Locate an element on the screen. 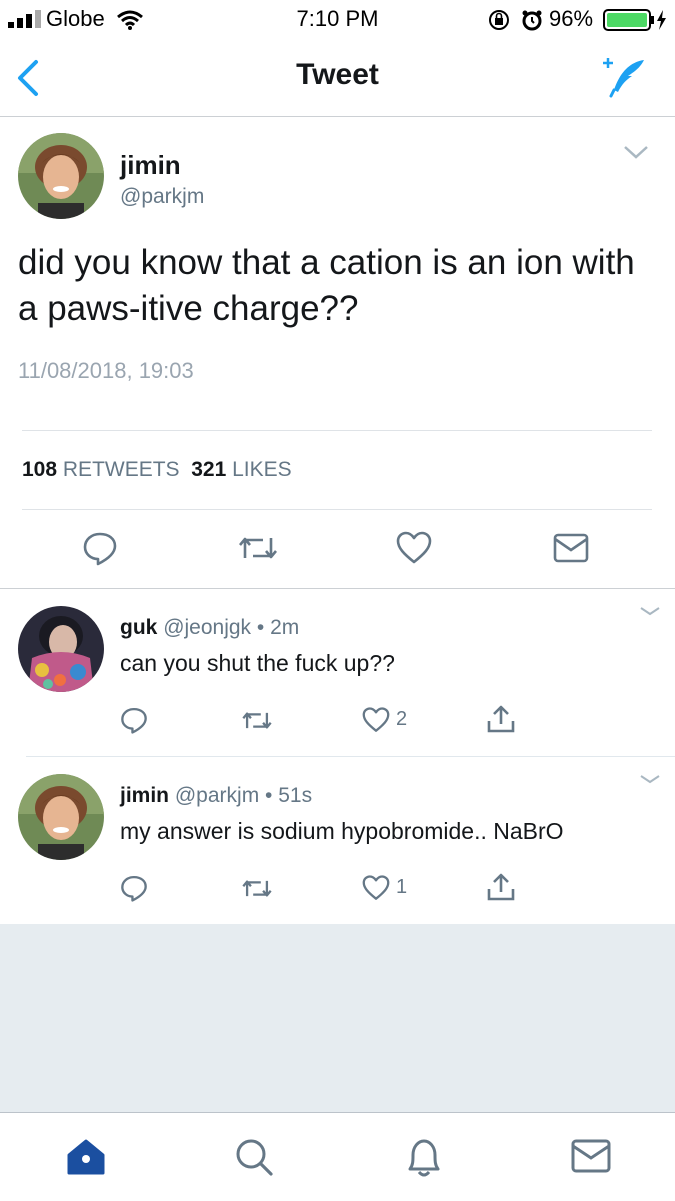 Image resolution: width=675 pixels, height=1201 pixels. status-bar: Globe 7:10 PM 96% is located at coordinates (337, 20).